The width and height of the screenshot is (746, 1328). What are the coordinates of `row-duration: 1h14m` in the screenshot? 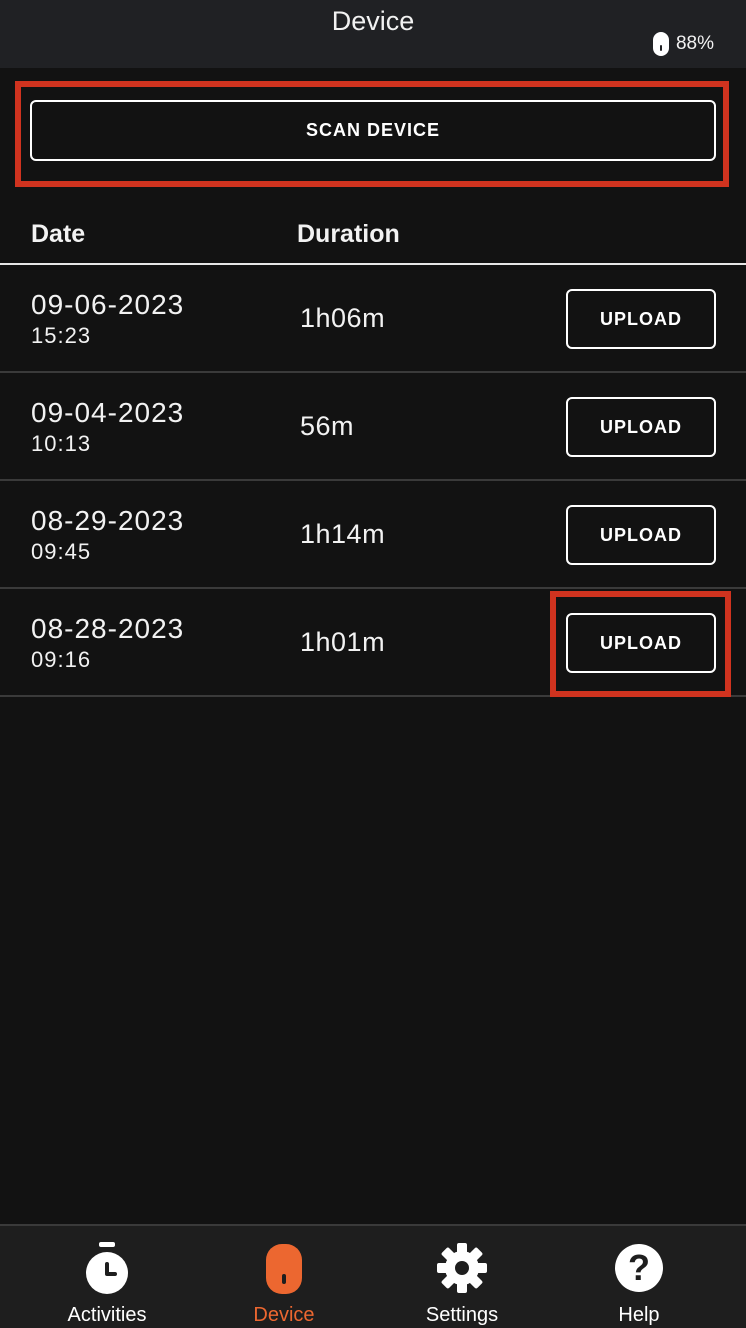 It's located at (343, 534).